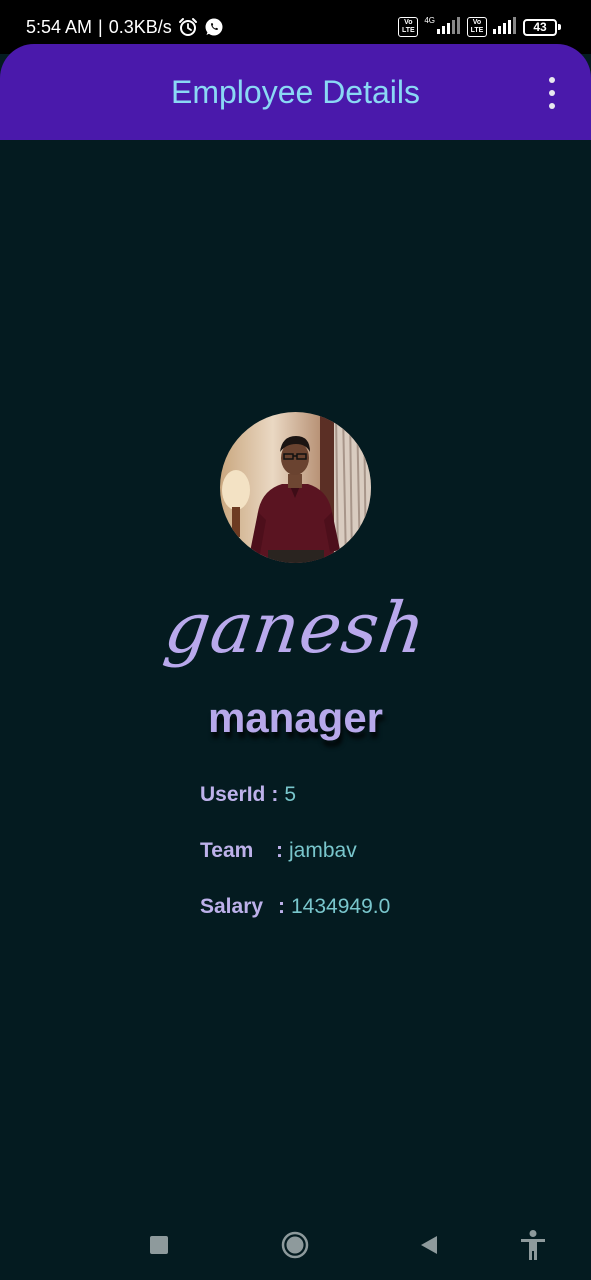 This screenshot has height=1280, width=591. Describe the element at coordinates (232, 906) in the screenshot. I see `salary-label: Salary` at that location.